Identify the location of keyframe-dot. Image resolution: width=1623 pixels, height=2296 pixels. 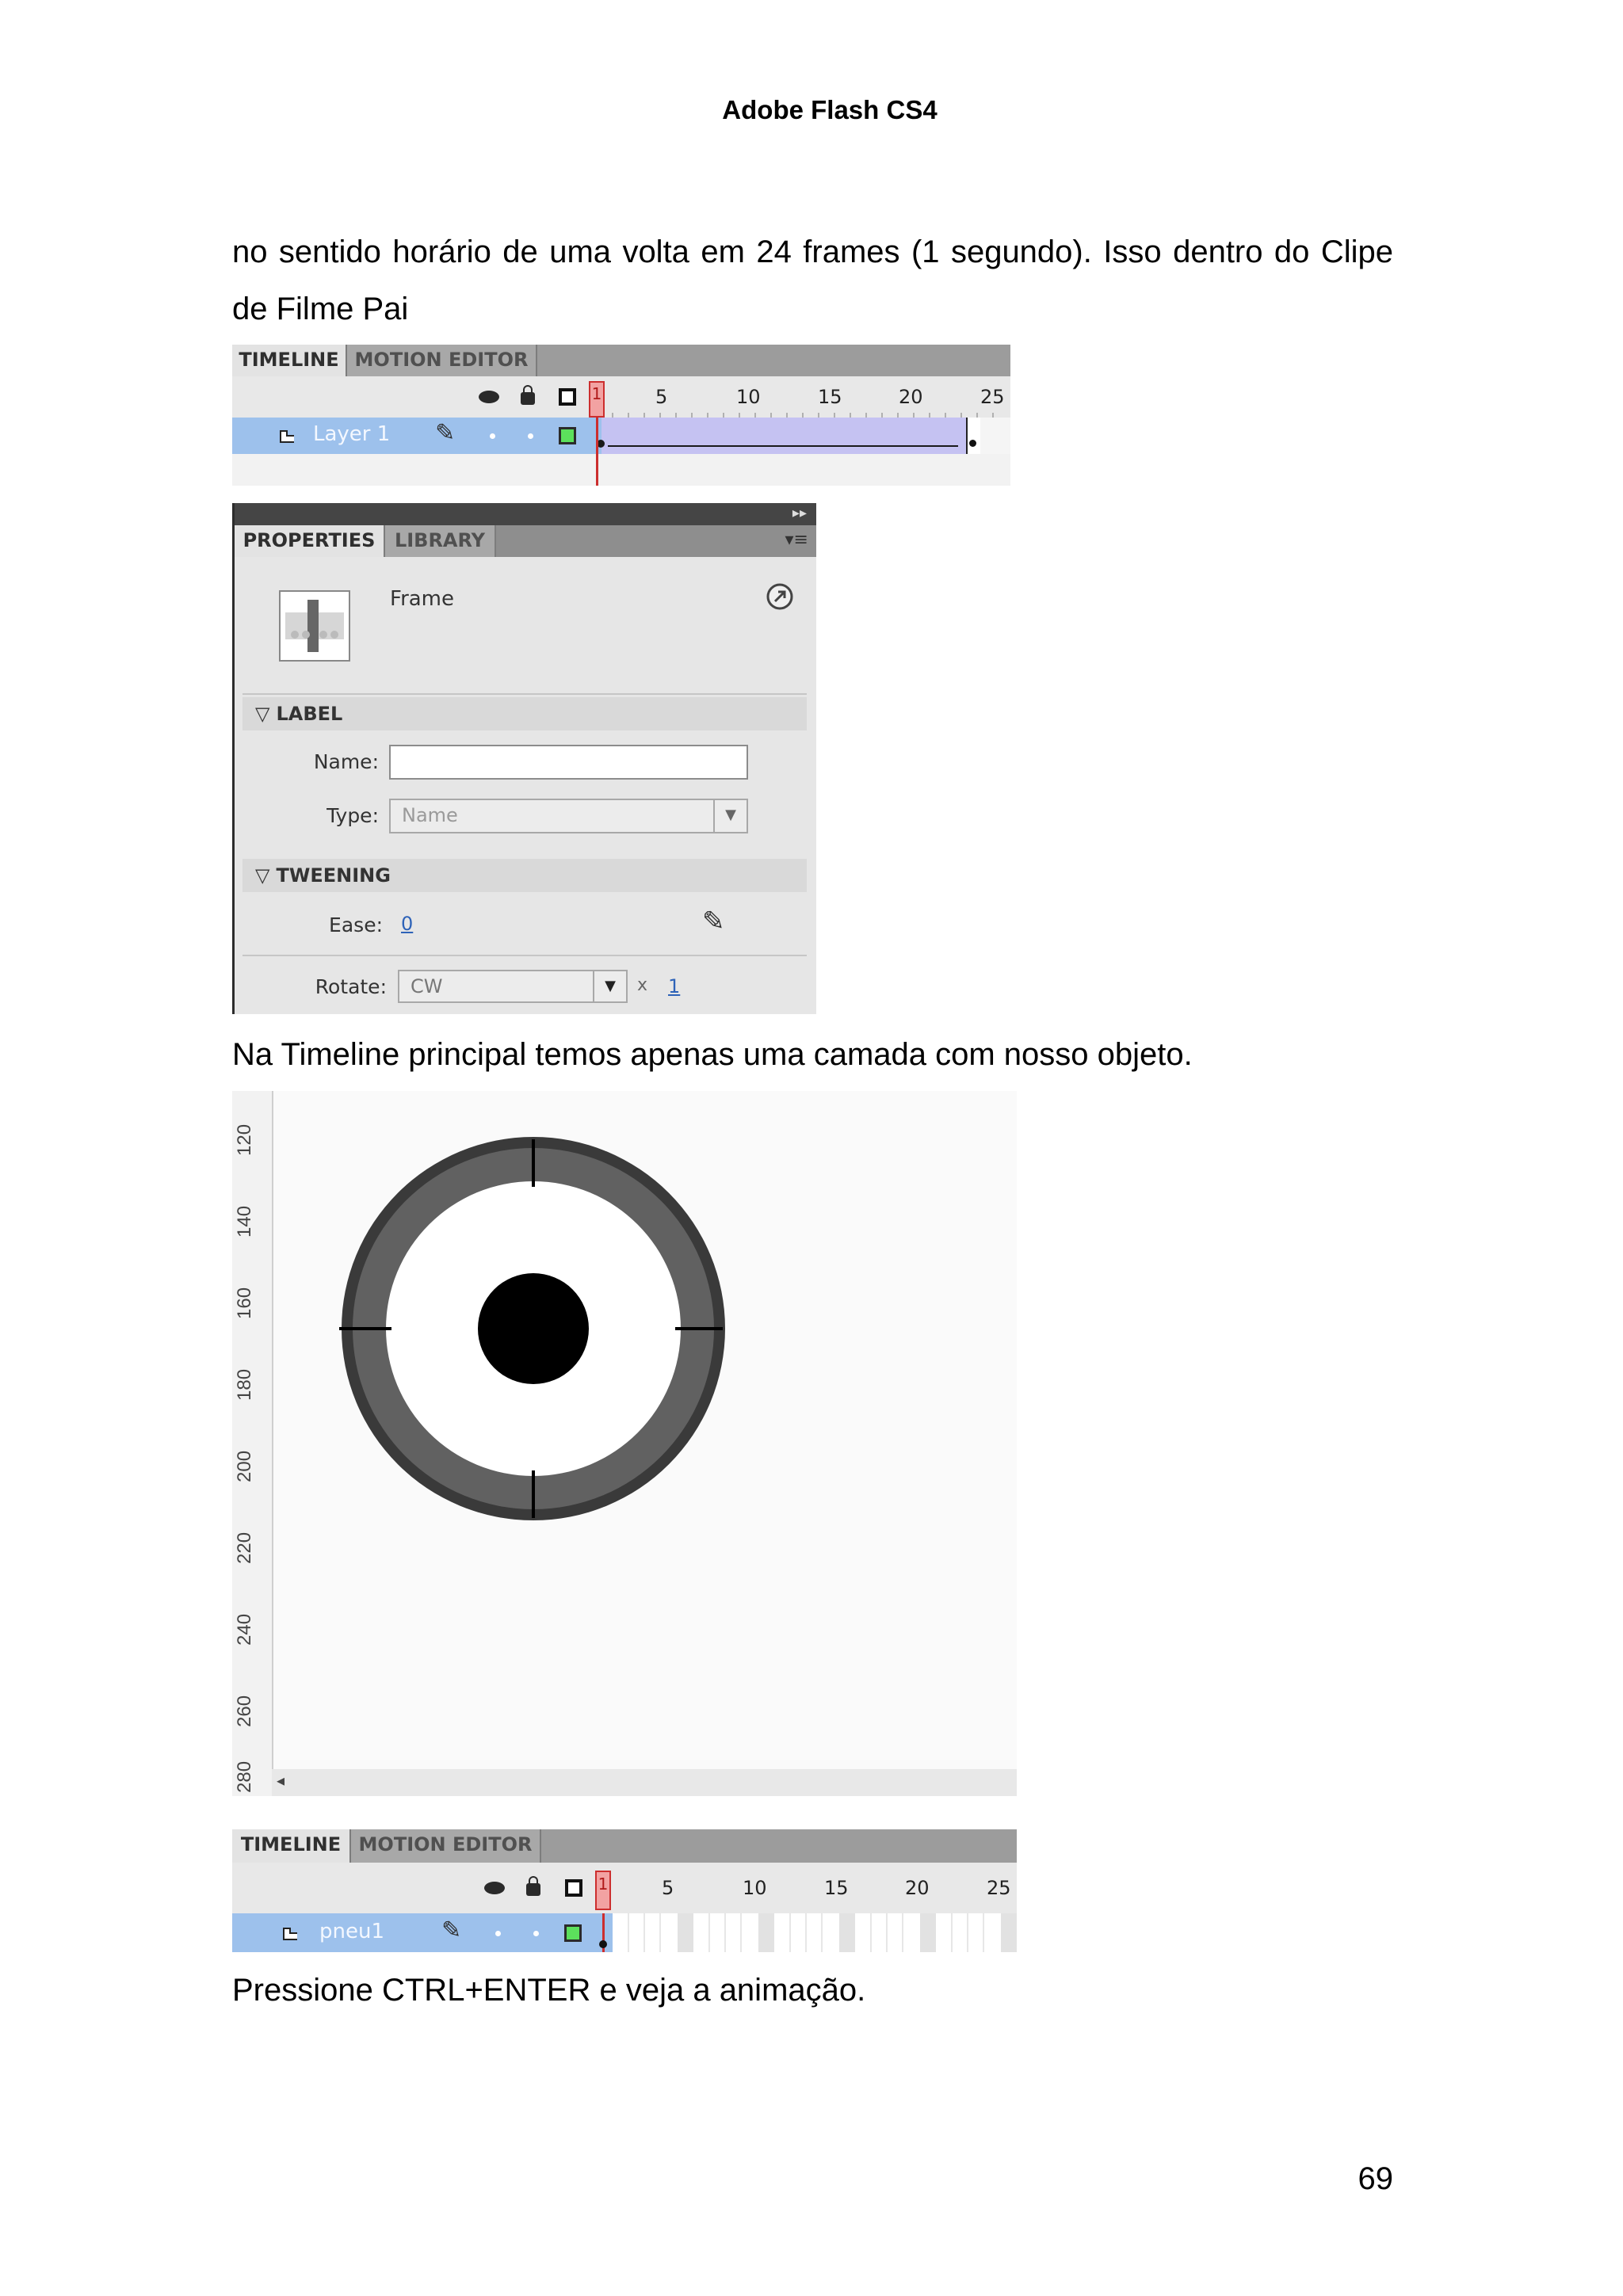
(603, 1944).